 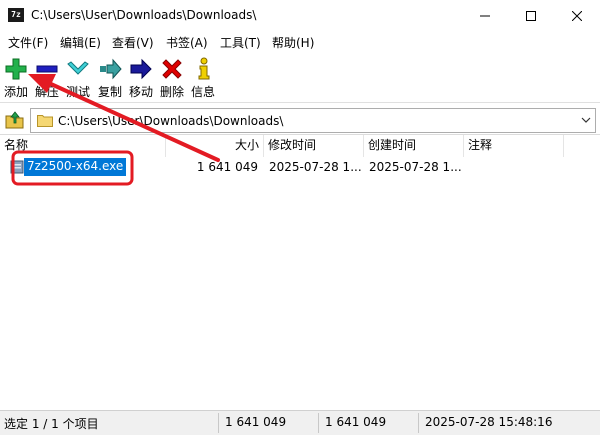 I want to click on maximize-icon, so click(x=531, y=16).